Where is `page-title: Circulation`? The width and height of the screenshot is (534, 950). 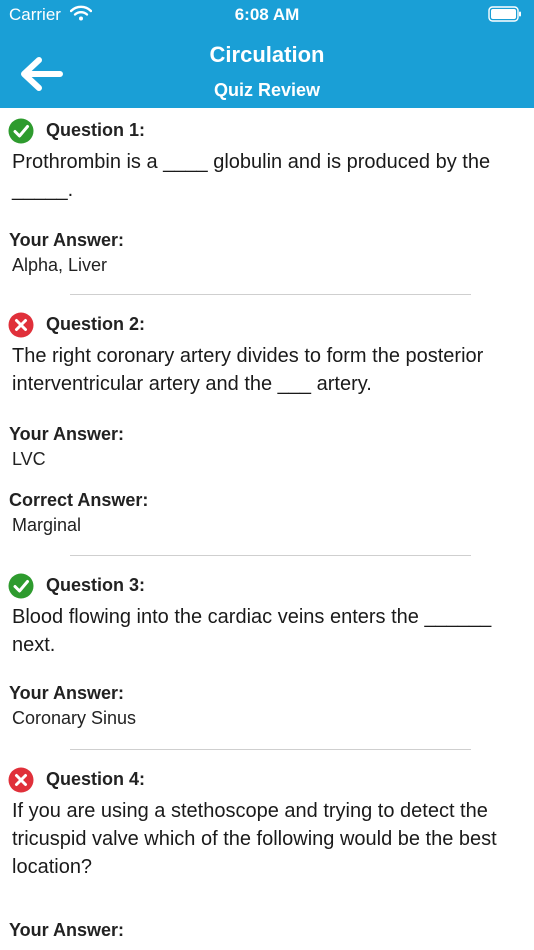
page-title: Circulation is located at coordinates (267, 54).